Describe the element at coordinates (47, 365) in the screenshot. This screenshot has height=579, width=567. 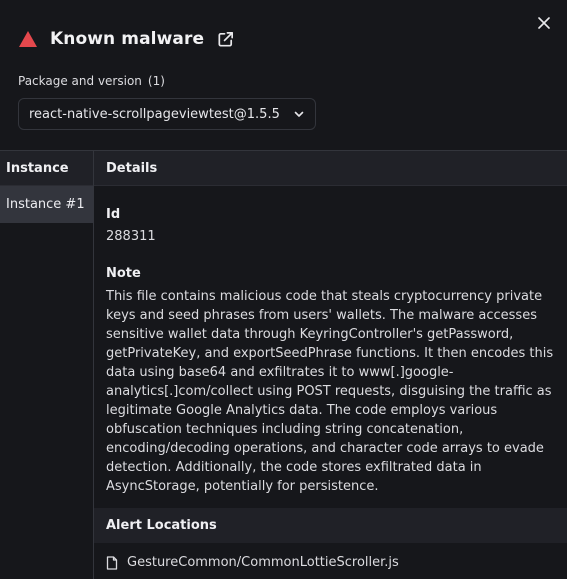
I see `instance-column: Instance Instance #1` at that location.